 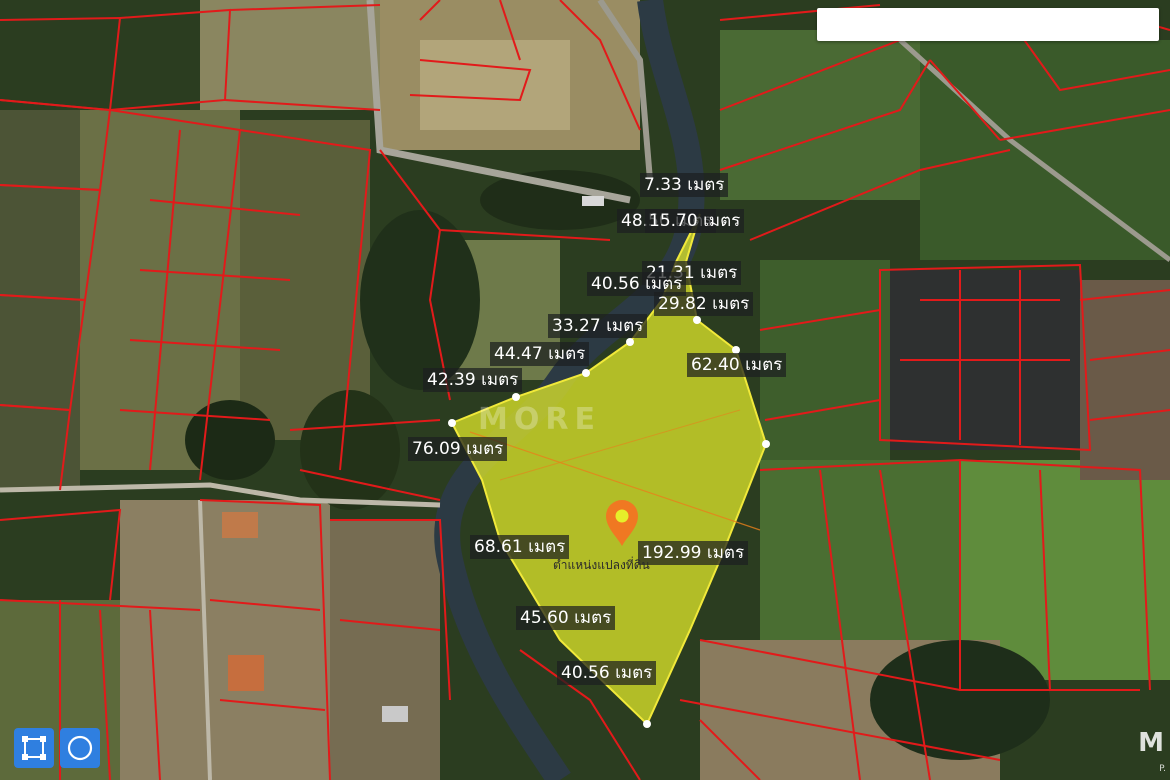 What do you see at coordinates (737, 365) in the screenshot?
I see `measurement-label: 62.40 เมตร` at bounding box center [737, 365].